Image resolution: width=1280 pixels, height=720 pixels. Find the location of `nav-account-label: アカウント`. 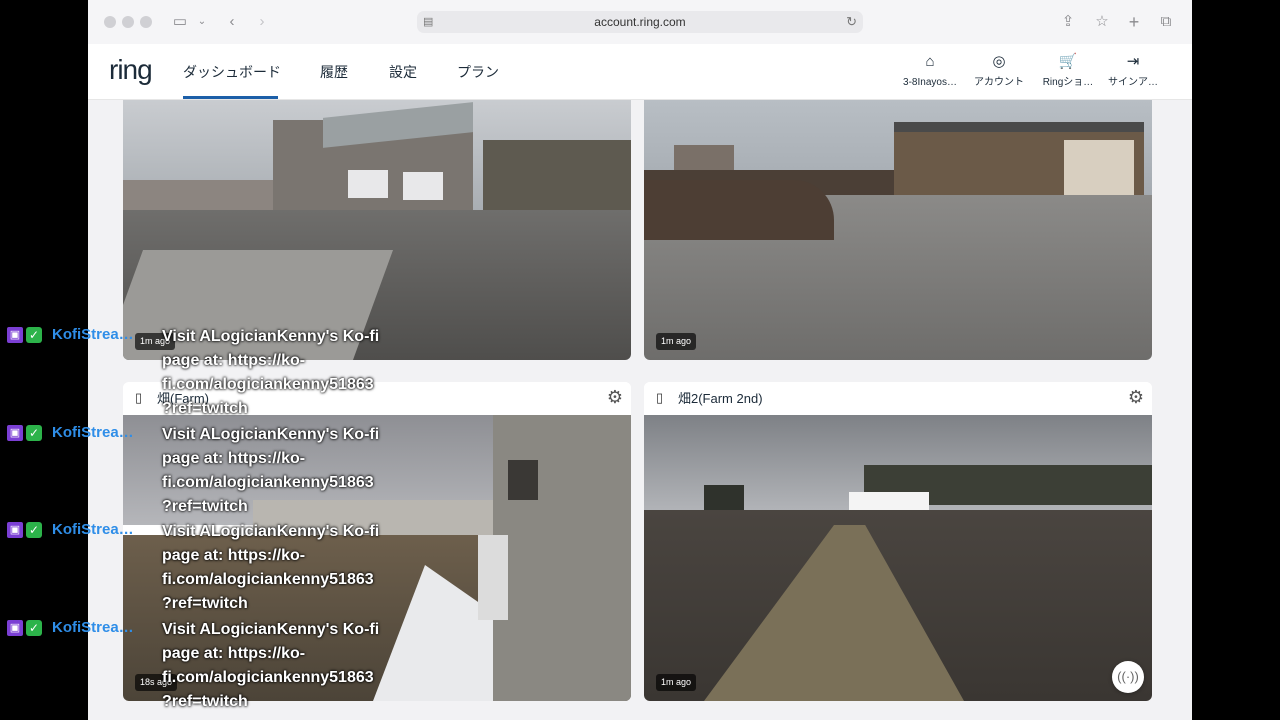

nav-account-label: アカウント is located at coordinates (999, 82).